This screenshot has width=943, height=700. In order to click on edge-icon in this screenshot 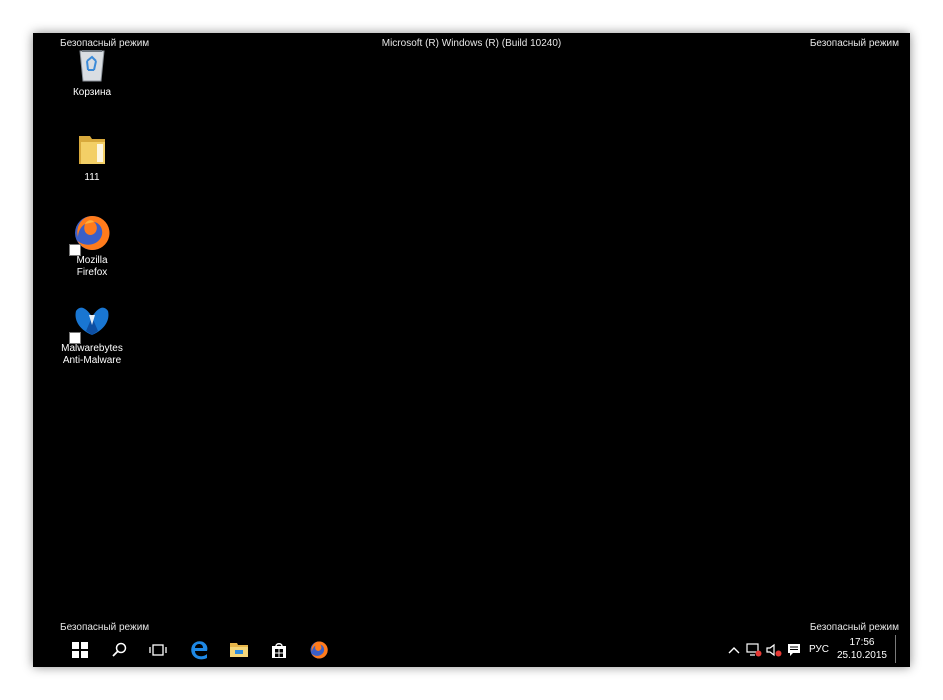, I will do `click(199, 649)`.